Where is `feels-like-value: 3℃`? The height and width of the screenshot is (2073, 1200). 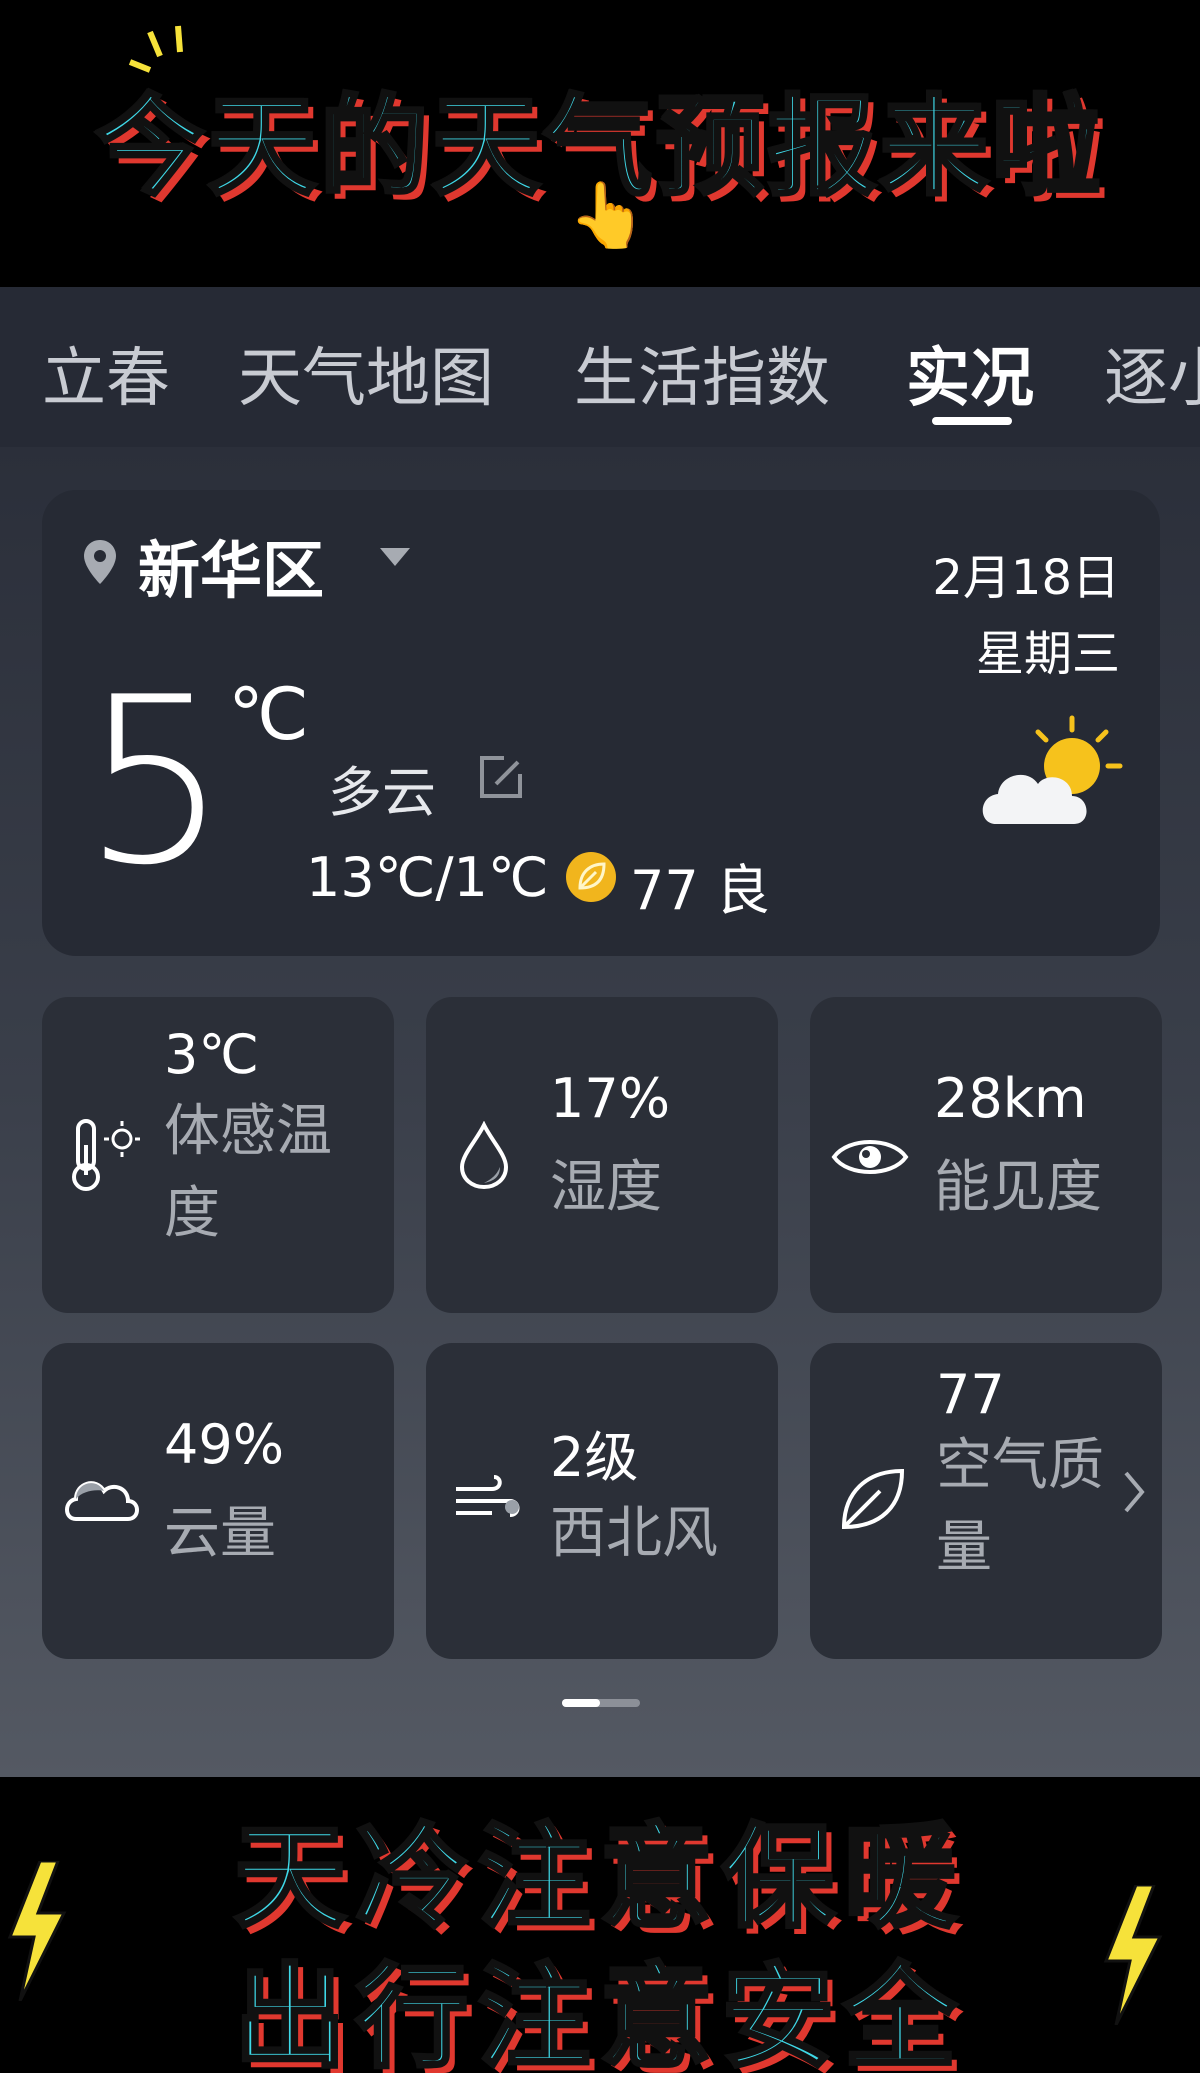 feels-like-value: 3℃ is located at coordinates (212, 1054).